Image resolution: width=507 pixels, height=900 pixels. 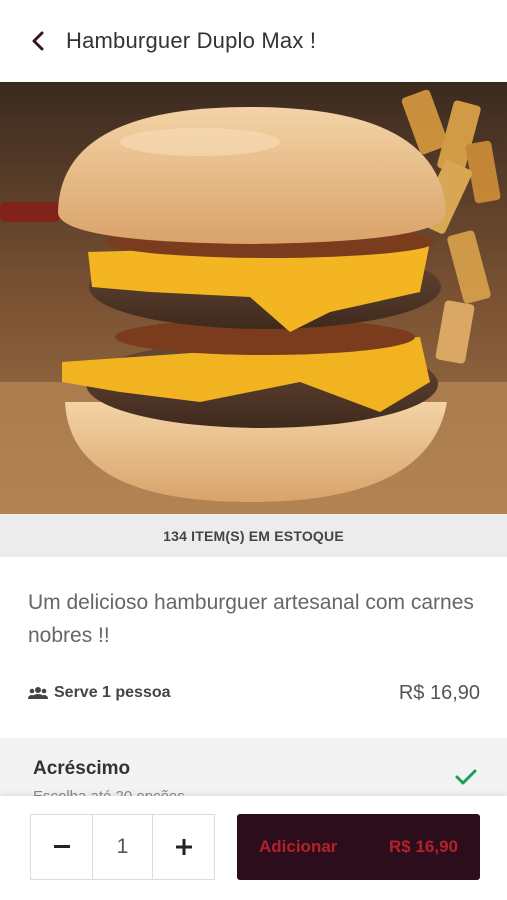 I want to click on stock-banner: 134 ITEM(S) EM ESTOQUE, so click(x=253, y=535).